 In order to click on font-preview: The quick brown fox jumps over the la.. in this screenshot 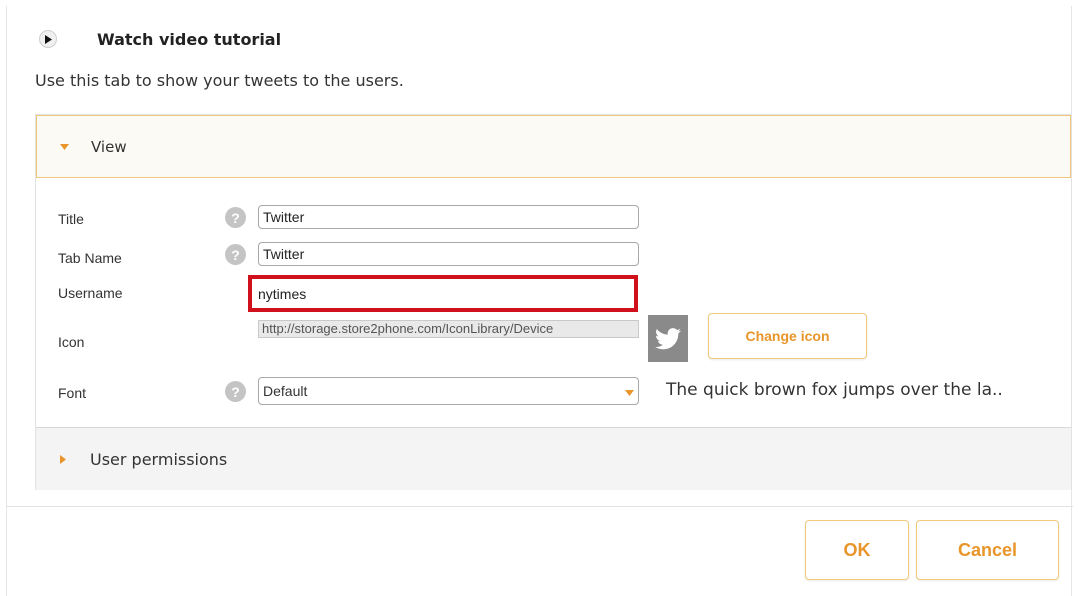, I will do `click(834, 390)`.